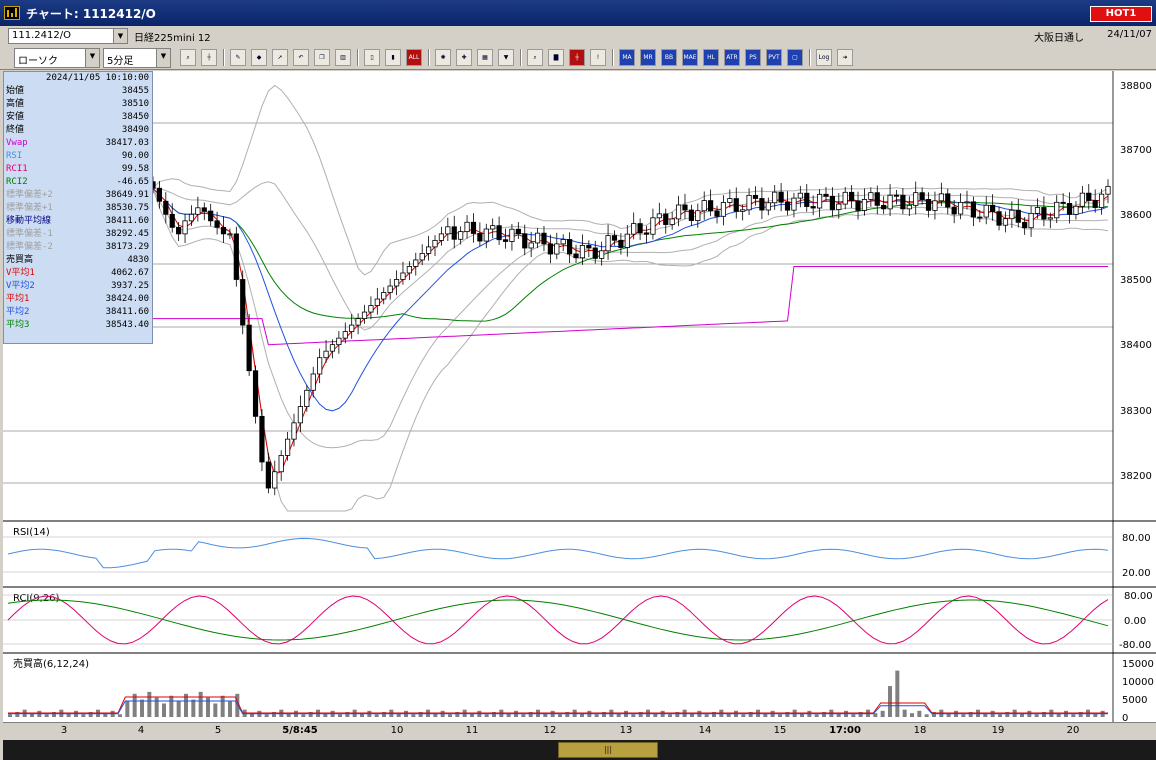  Describe the element at coordinates (322, 57) in the screenshot. I see `copy-button: ❐` at that location.